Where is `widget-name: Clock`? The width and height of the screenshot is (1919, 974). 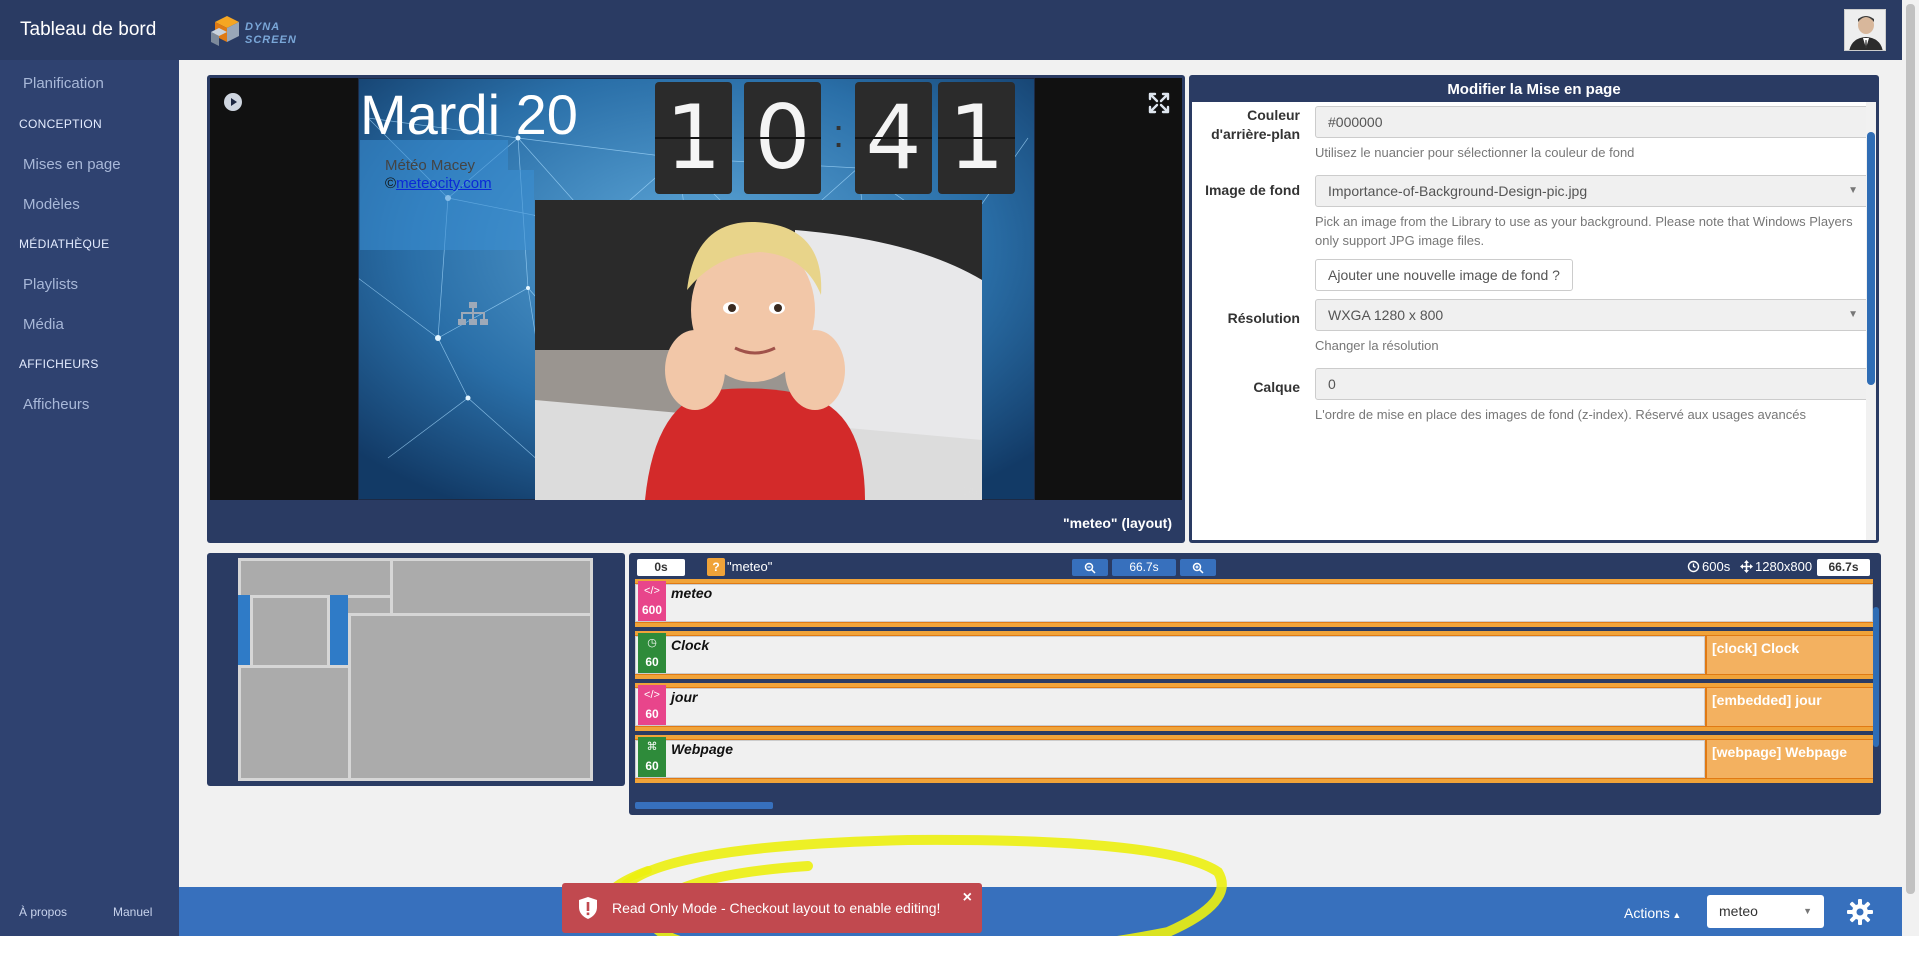
widget-name: Clock is located at coordinates (690, 645).